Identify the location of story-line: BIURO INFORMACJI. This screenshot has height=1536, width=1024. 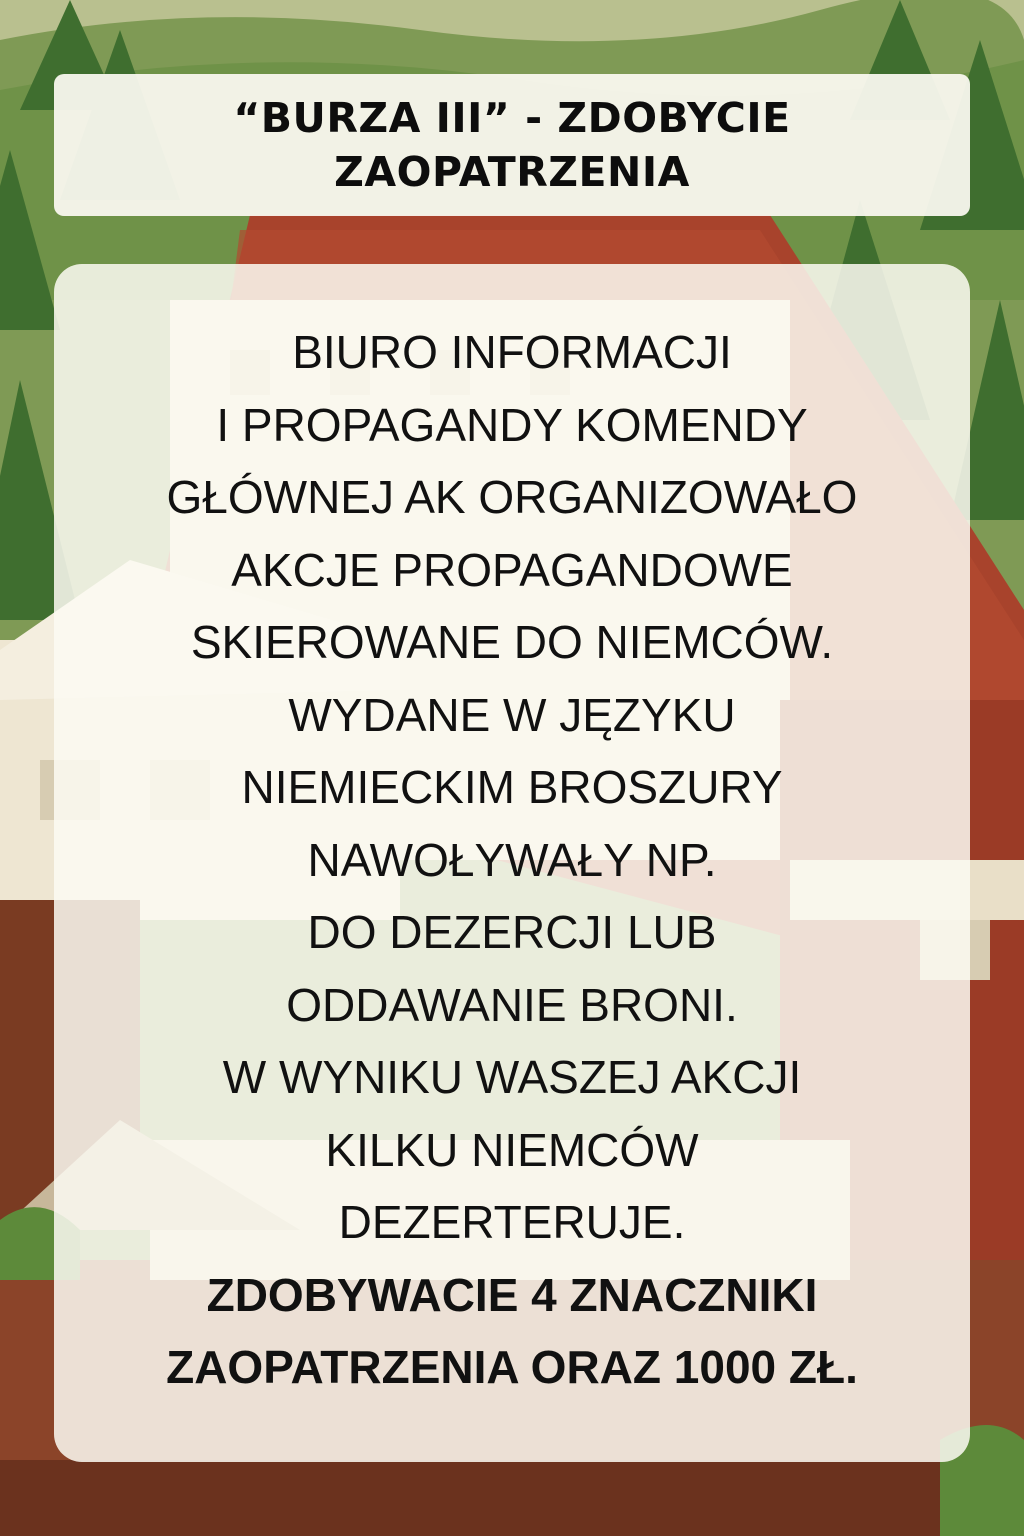
(512, 352).